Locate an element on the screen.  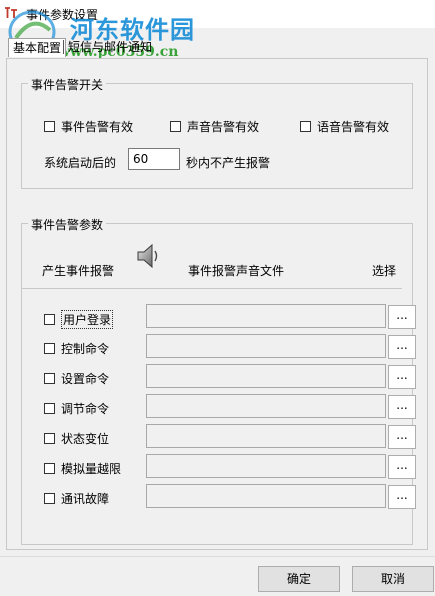
title-bar: 事件参数设置 is located at coordinates (217, 14).